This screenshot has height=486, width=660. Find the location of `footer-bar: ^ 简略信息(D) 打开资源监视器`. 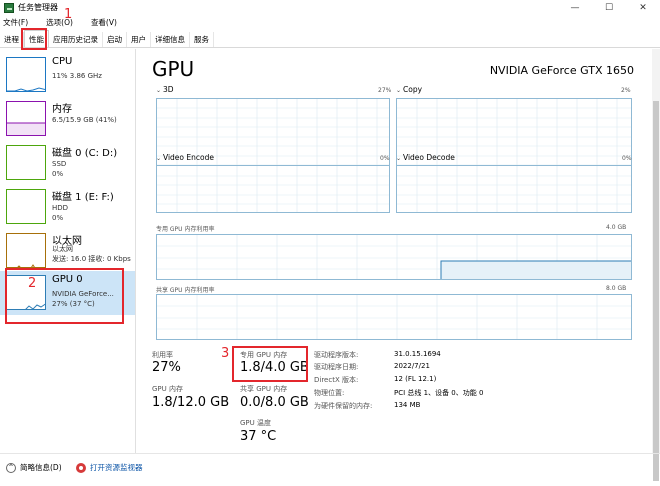

footer-bar: ^ 简略信息(D) 打开资源监视器 is located at coordinates (330, 469).